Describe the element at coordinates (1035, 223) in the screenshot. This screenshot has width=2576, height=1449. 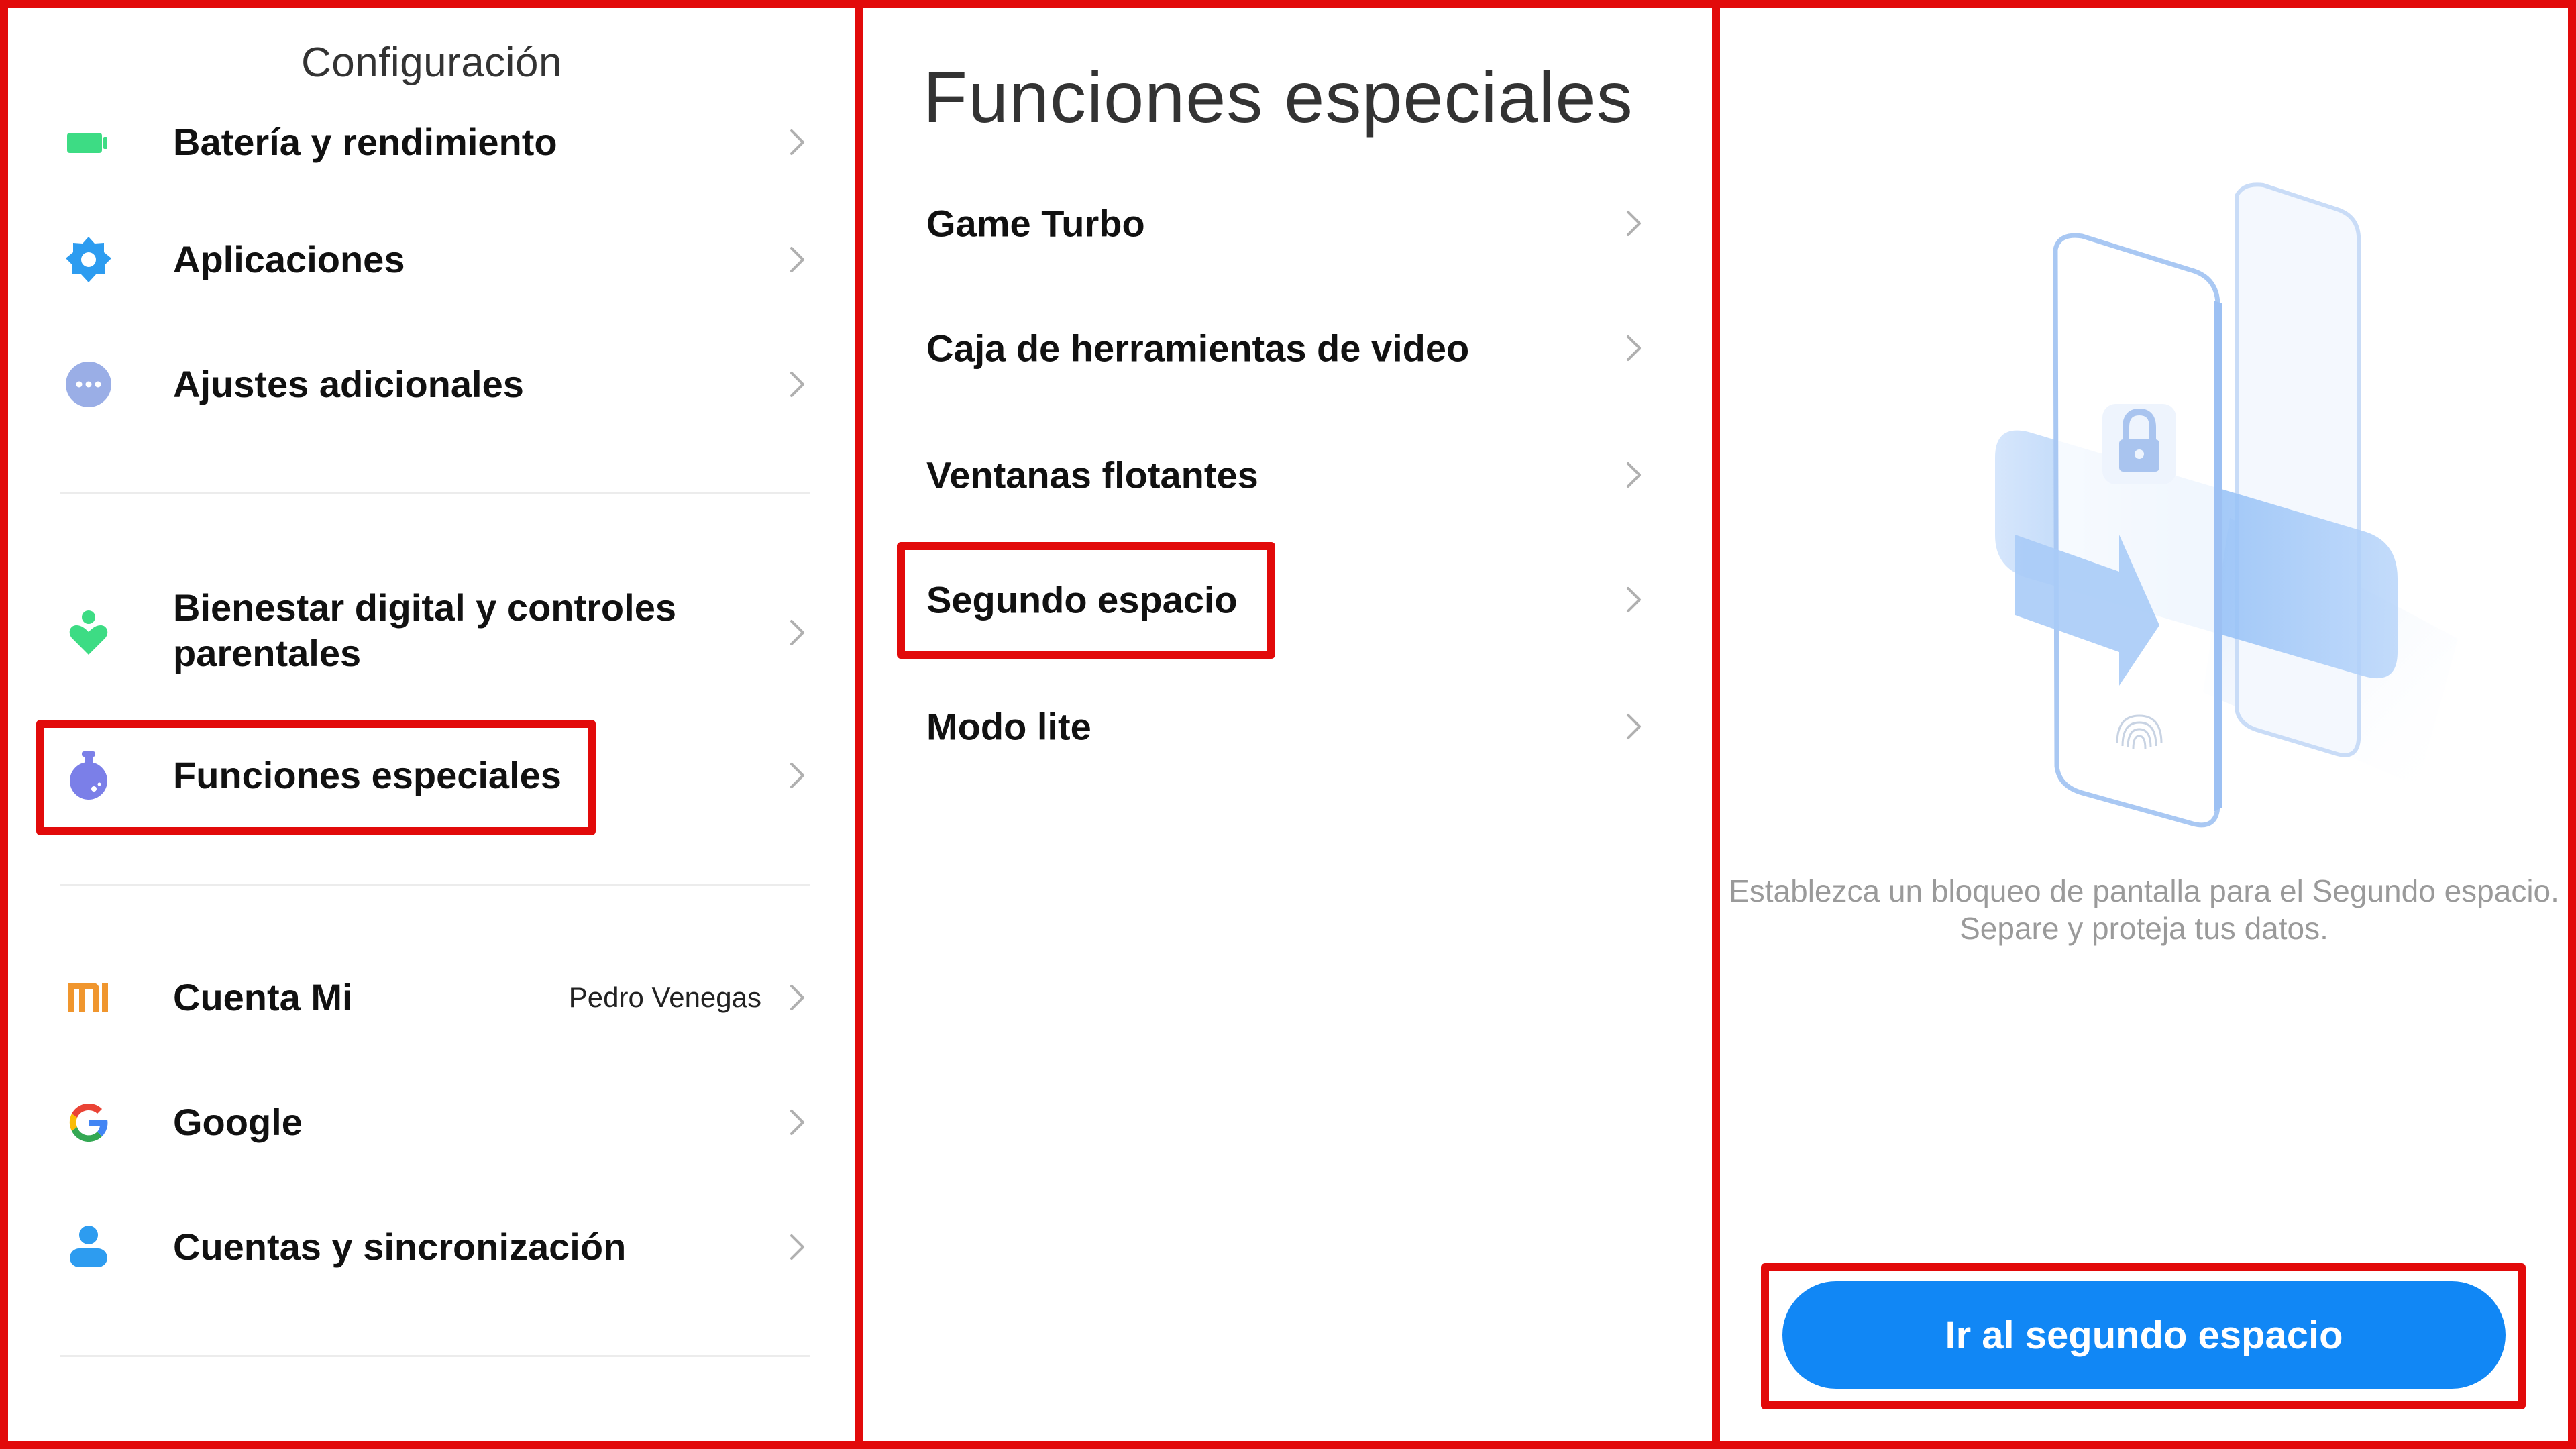
I see `special-item-label: Game Turbo` at that location.